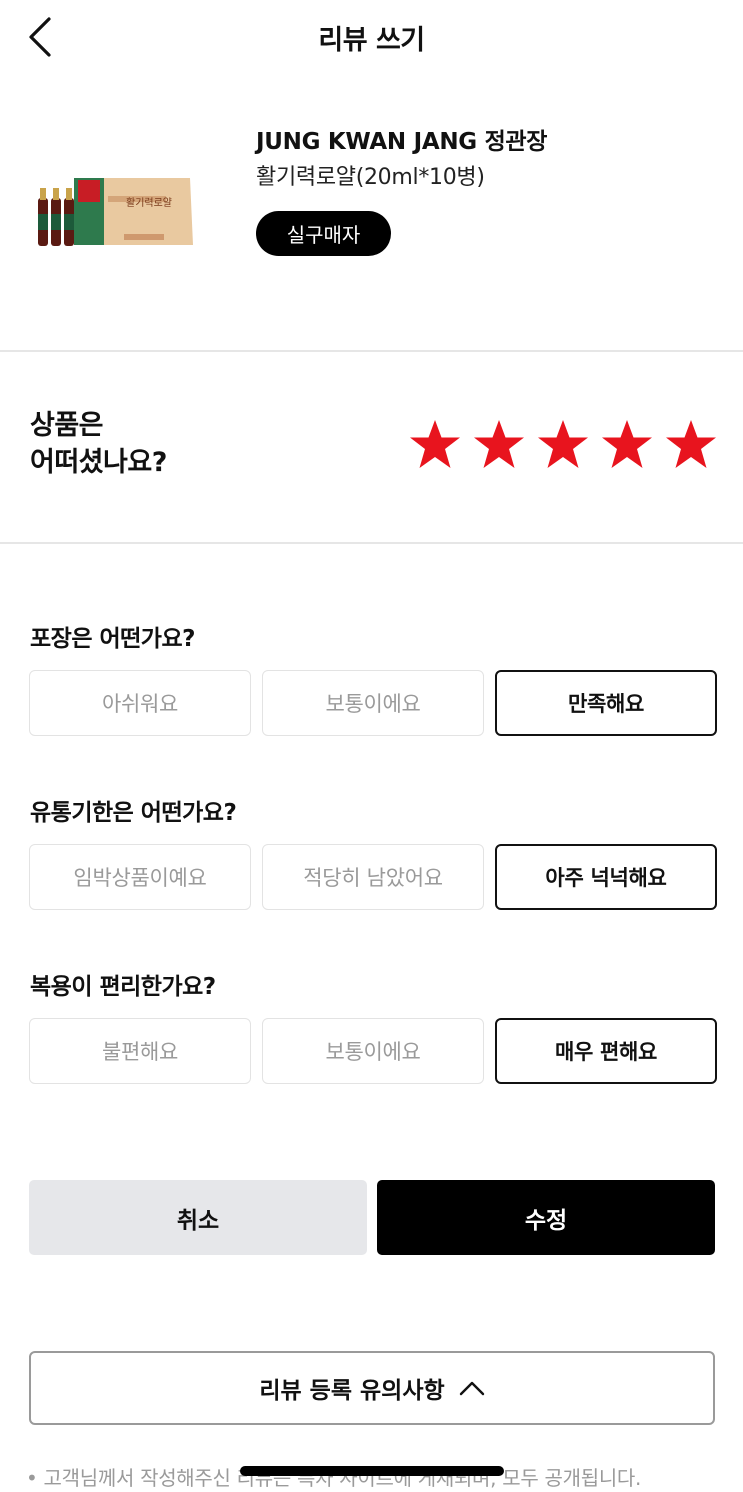  I want to click on product-box-label: 활기력로얄, so click(149, 202).